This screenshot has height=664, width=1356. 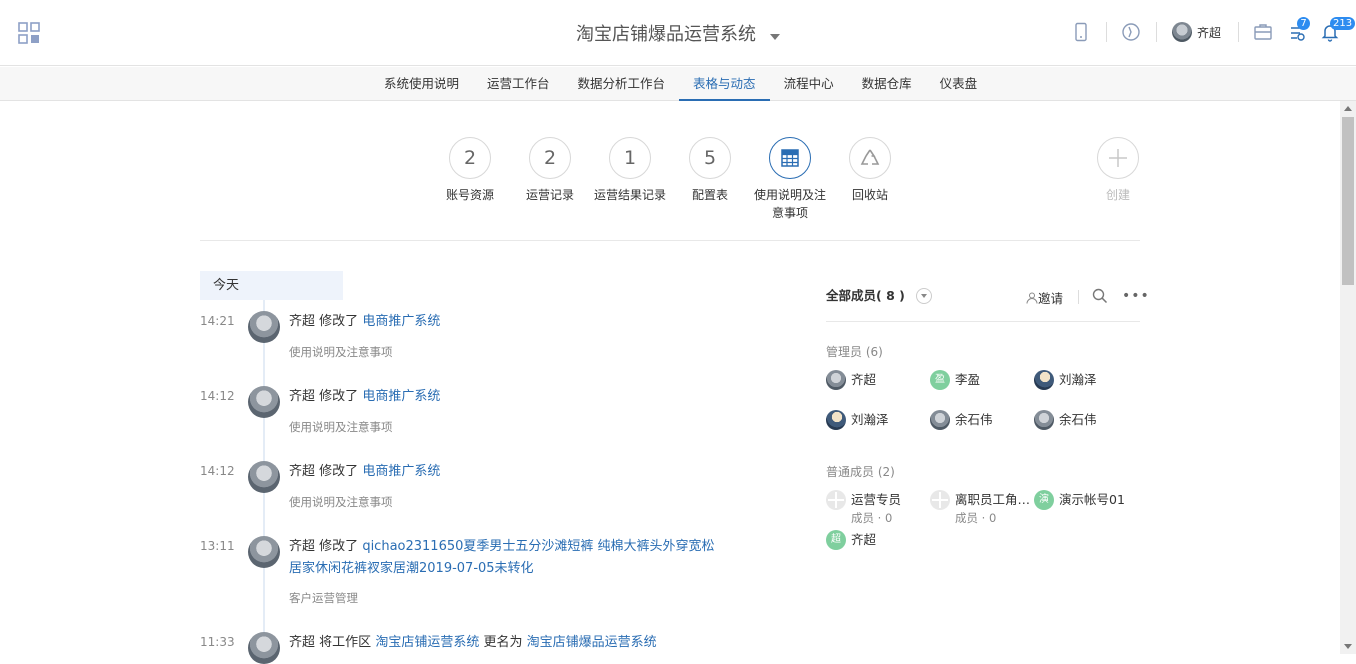 I want to click on tile-account-resources: 2 账号资源, so click(x=470, y=170).